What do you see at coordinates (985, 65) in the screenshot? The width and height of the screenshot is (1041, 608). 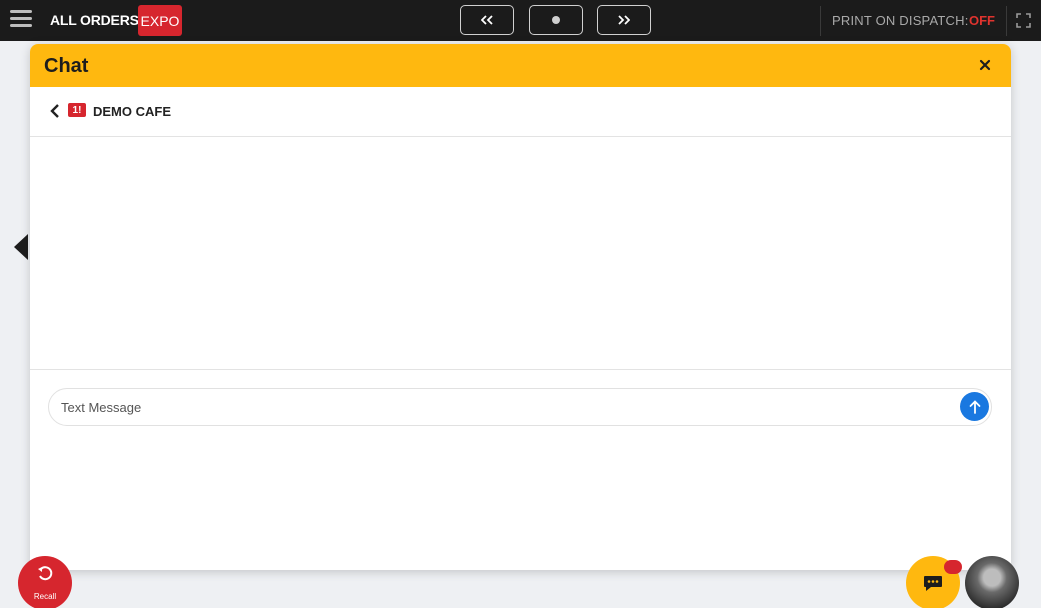 I see `close-icon` at bounding box center [985, 65].